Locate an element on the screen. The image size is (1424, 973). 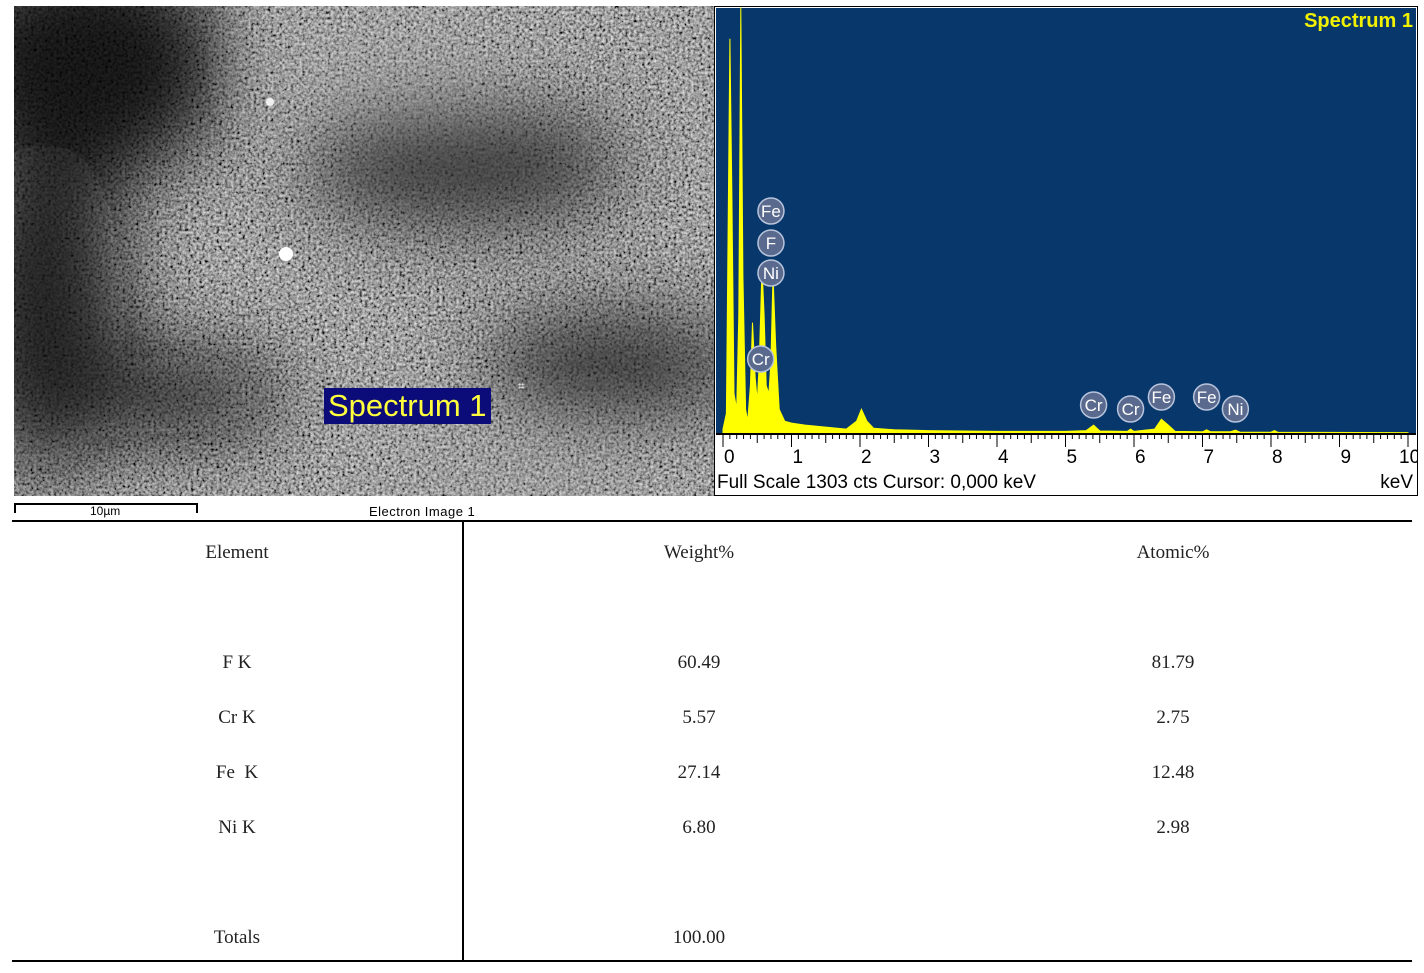
row-element: Fe K is located at coordinates (237, 772).